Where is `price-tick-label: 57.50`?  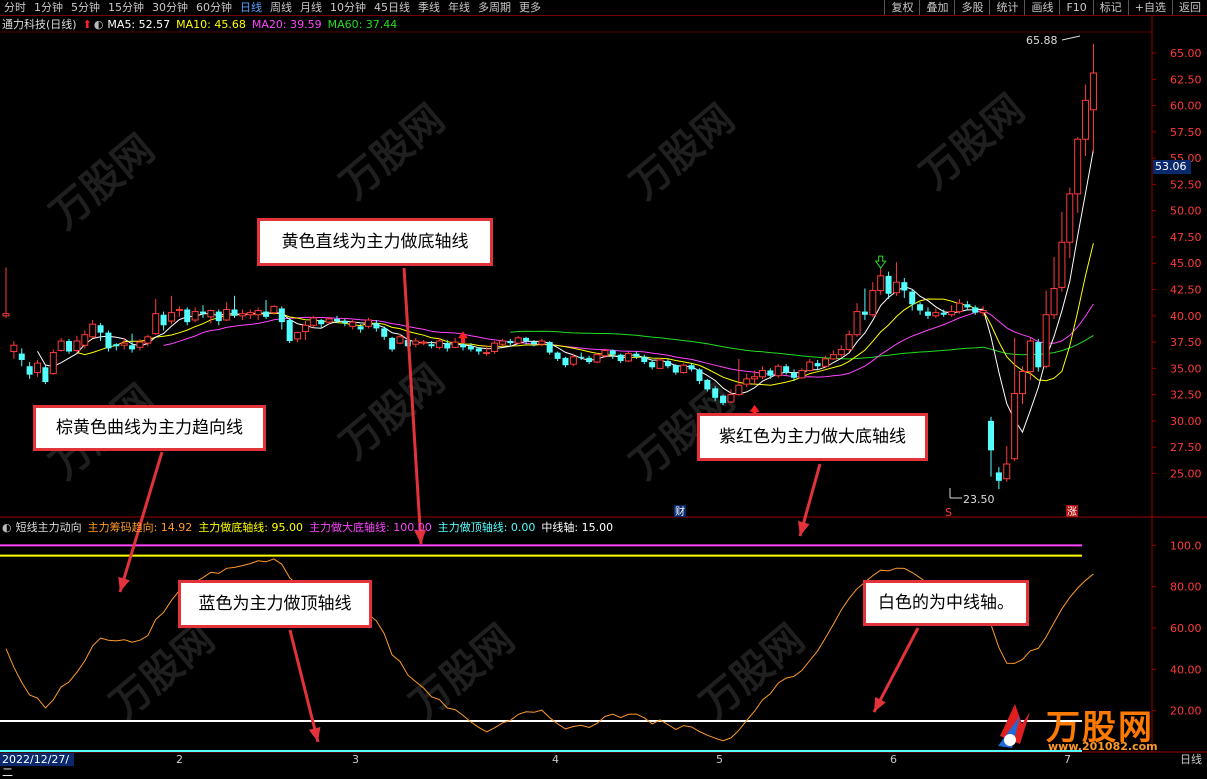 price-tick-label: 57.50 is located at coordinates (1186, 132).